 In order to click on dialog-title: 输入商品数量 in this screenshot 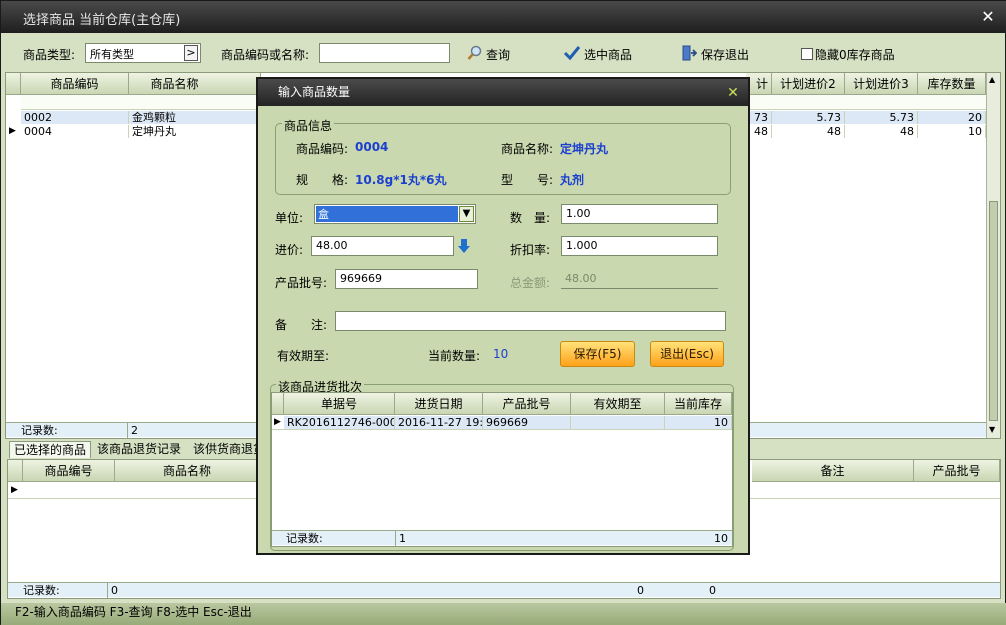, I will do `click(503, 92)`.